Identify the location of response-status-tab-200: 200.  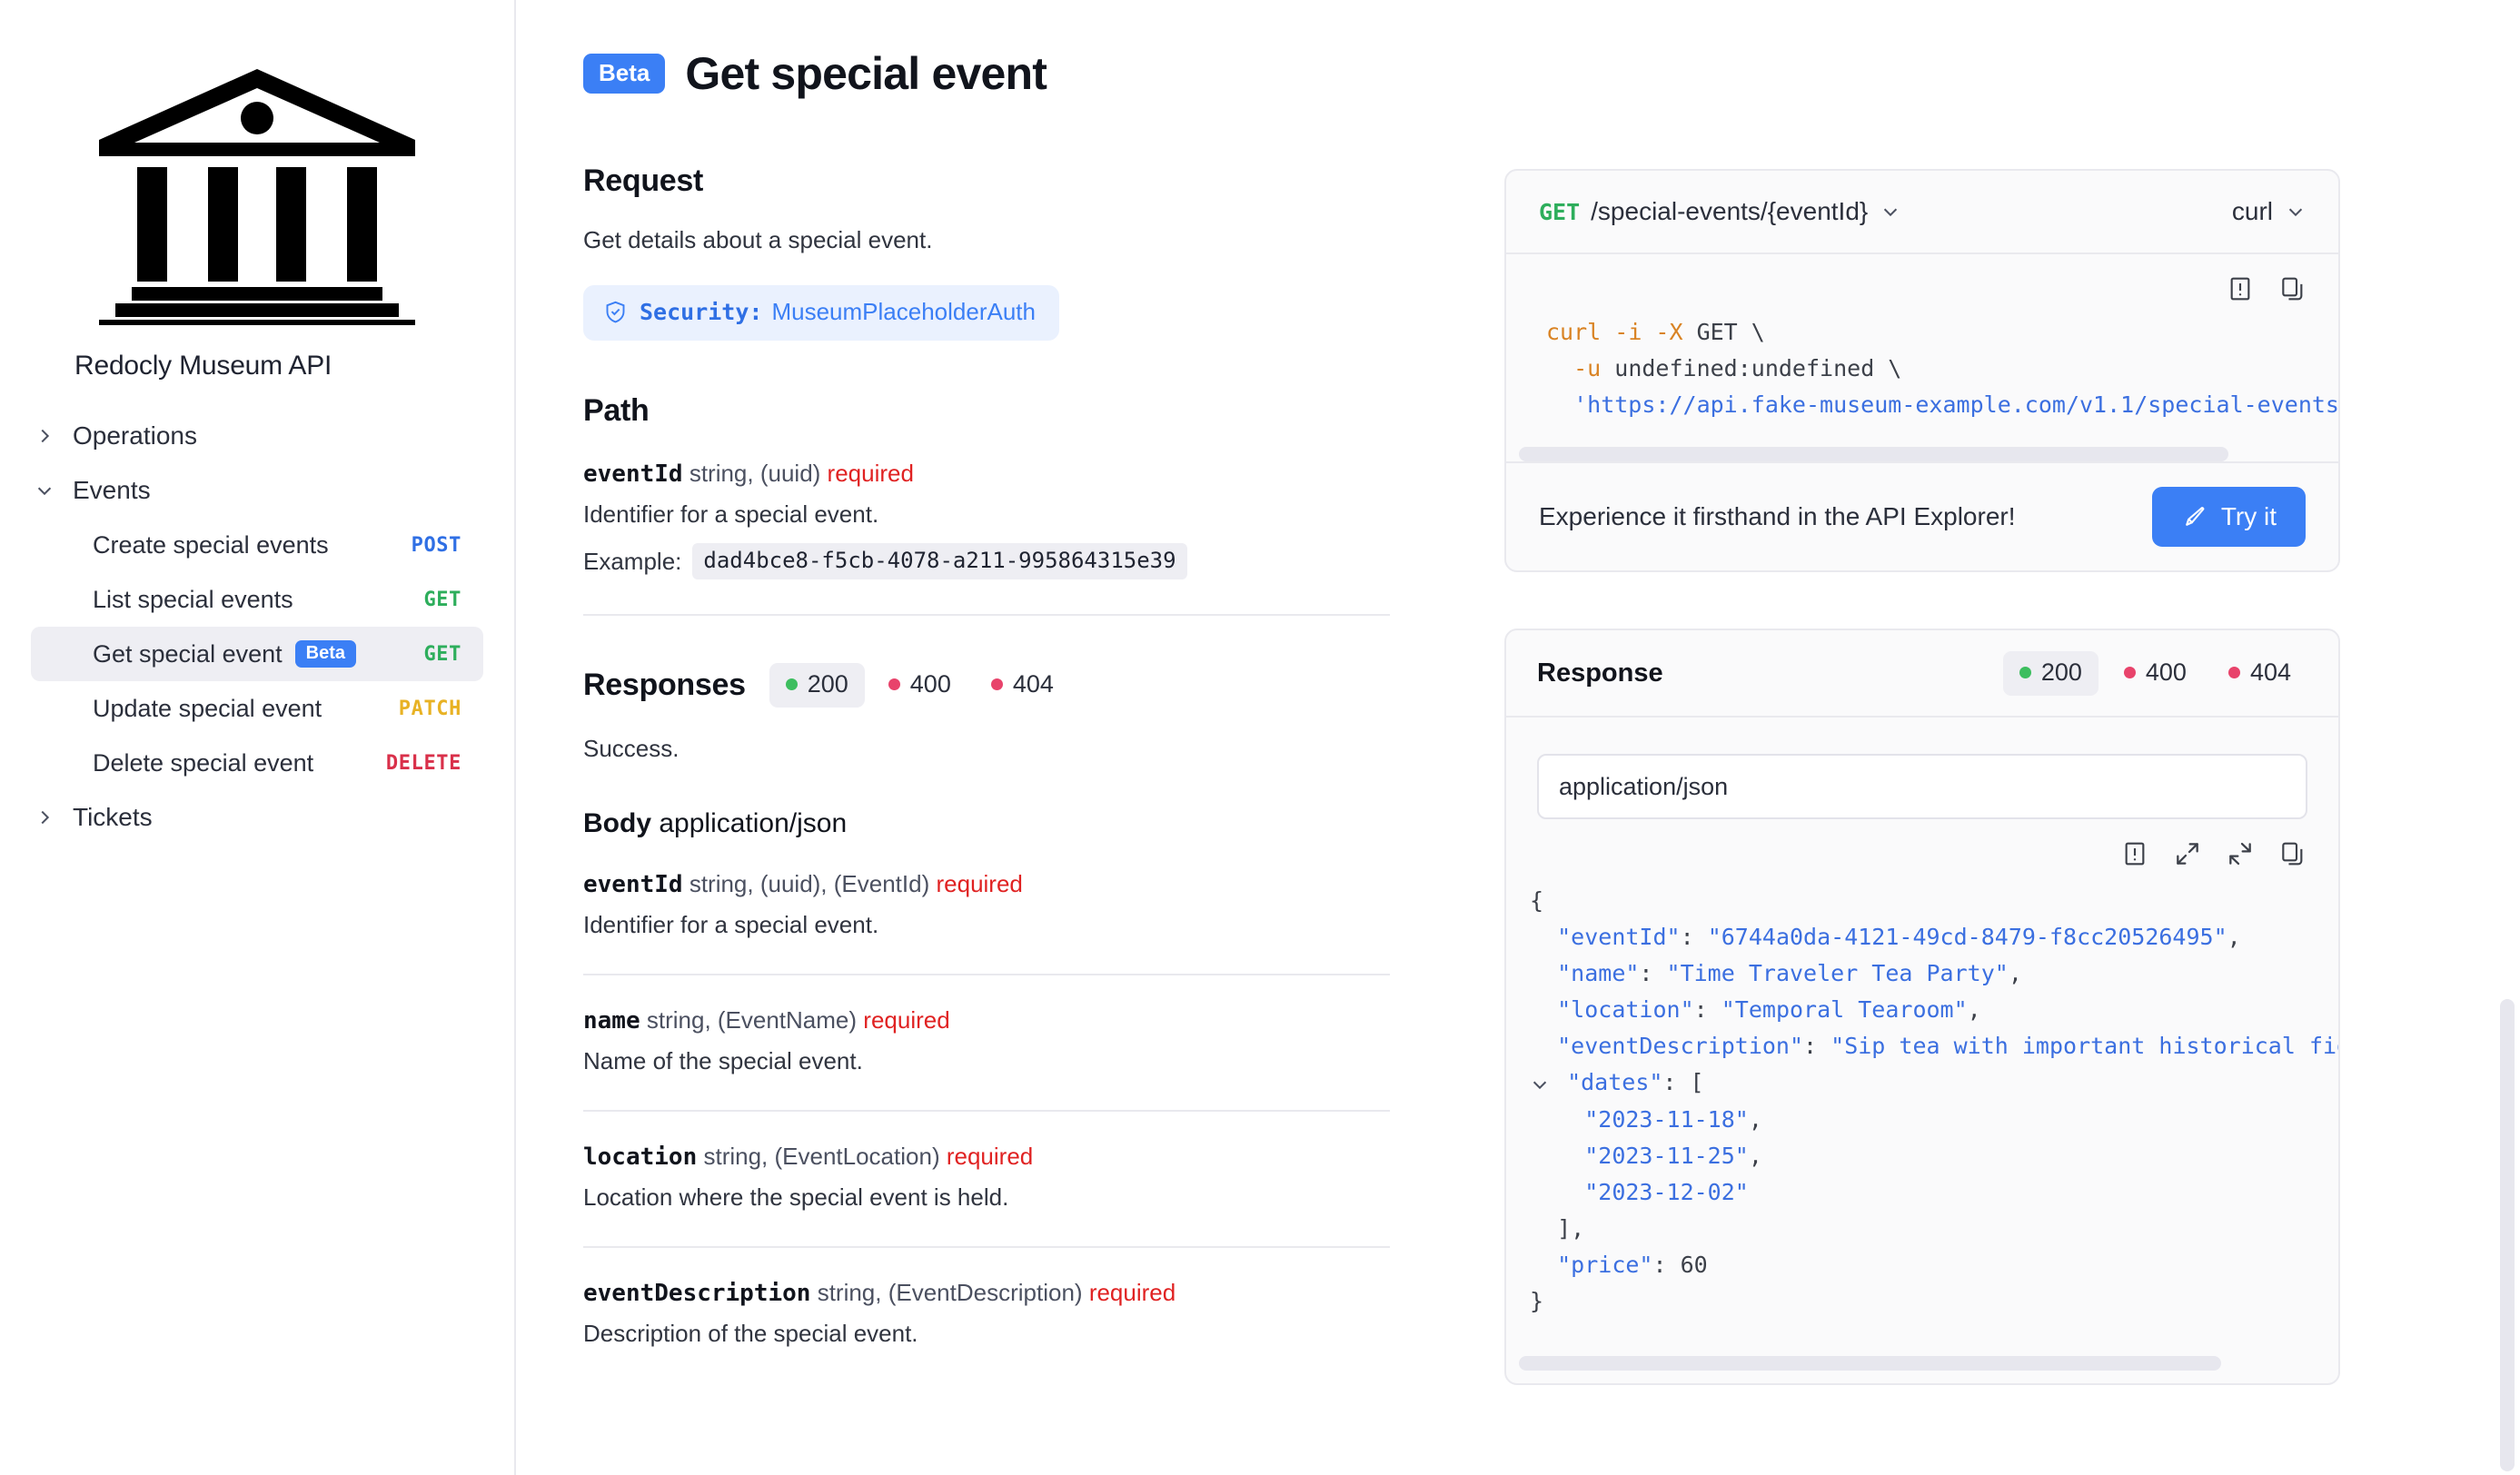
(2050, 673).